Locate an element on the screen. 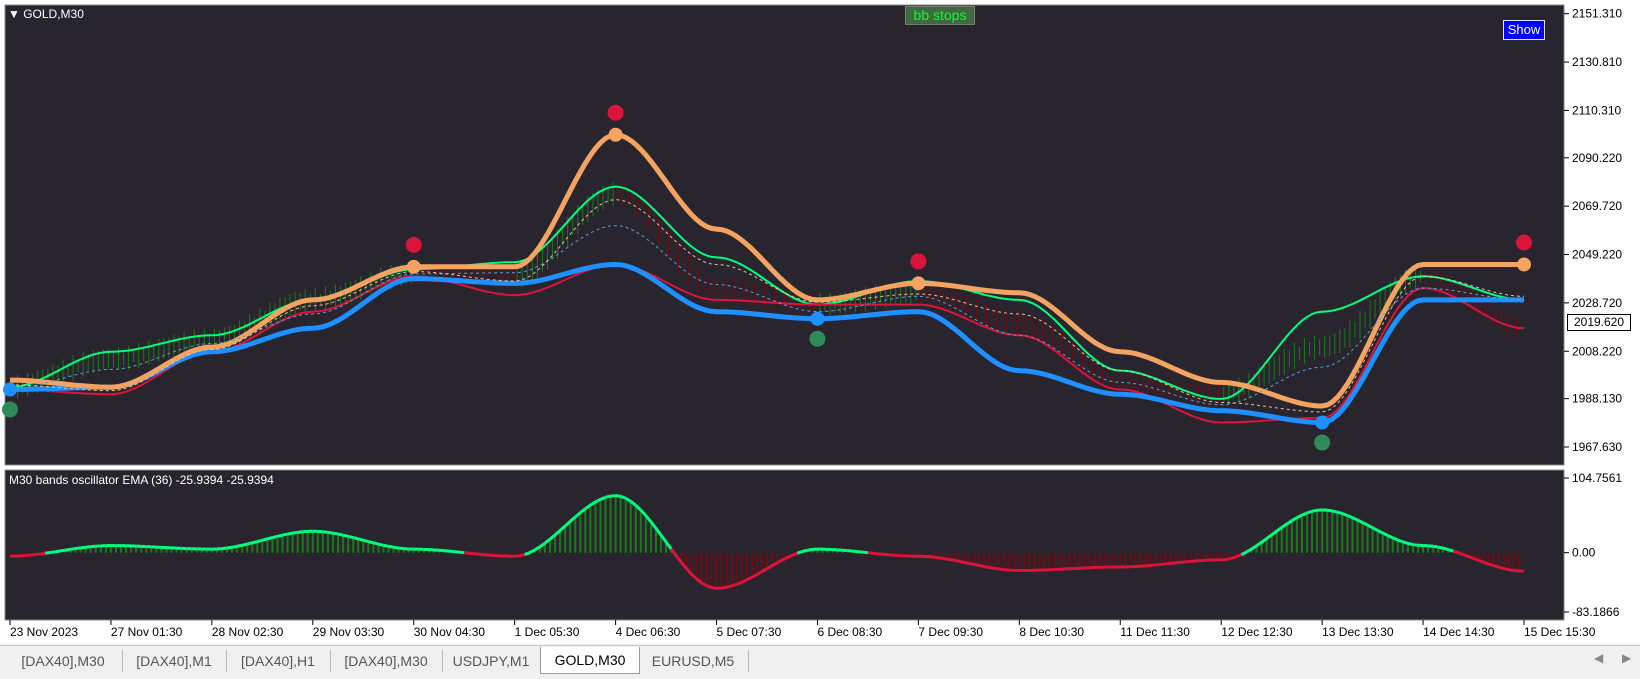 This screenshot has width=1640, height=679. tab--dax40-h1: [DAX40],H1 is located at coordinates (278, 661).